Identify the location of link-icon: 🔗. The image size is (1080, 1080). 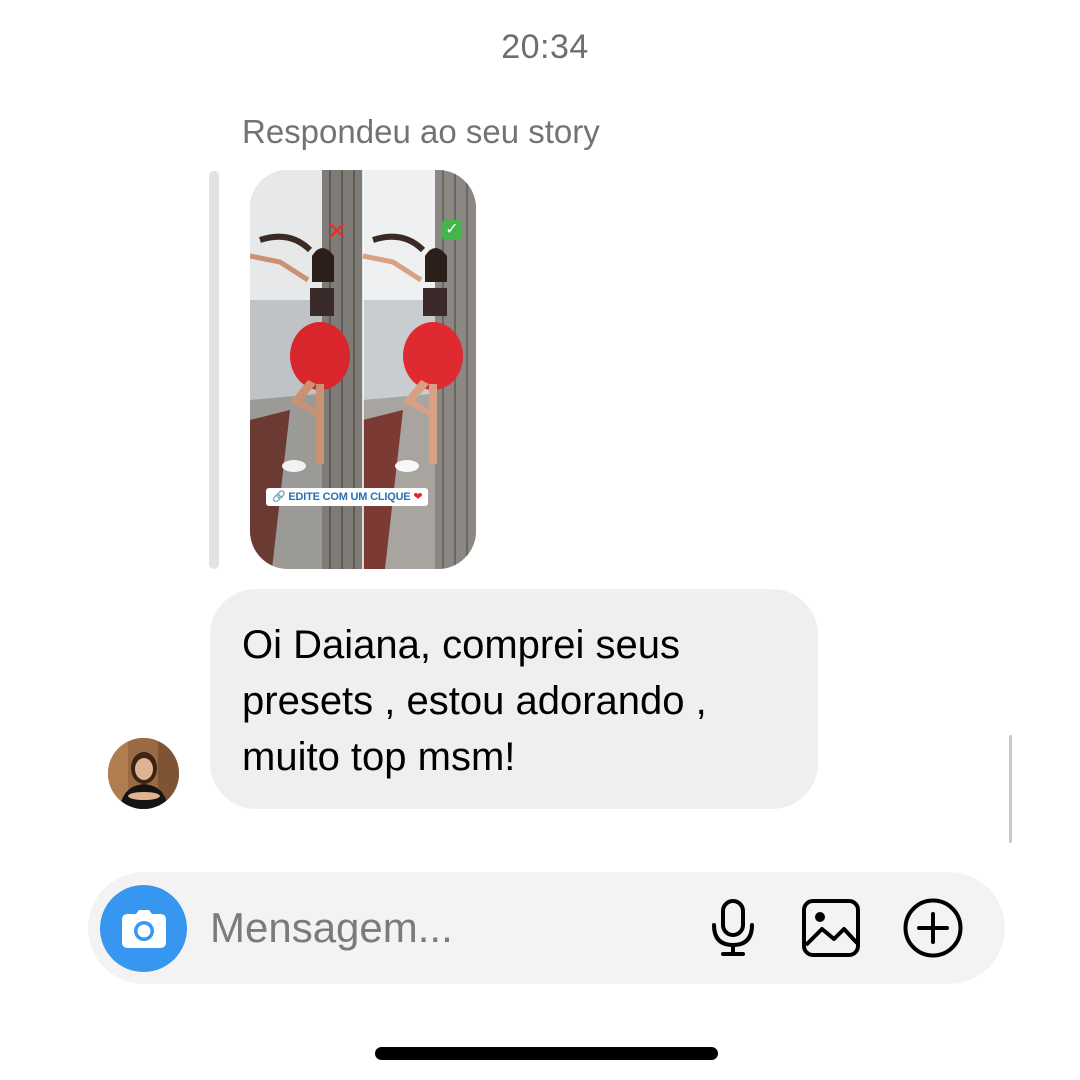
(279, 497).